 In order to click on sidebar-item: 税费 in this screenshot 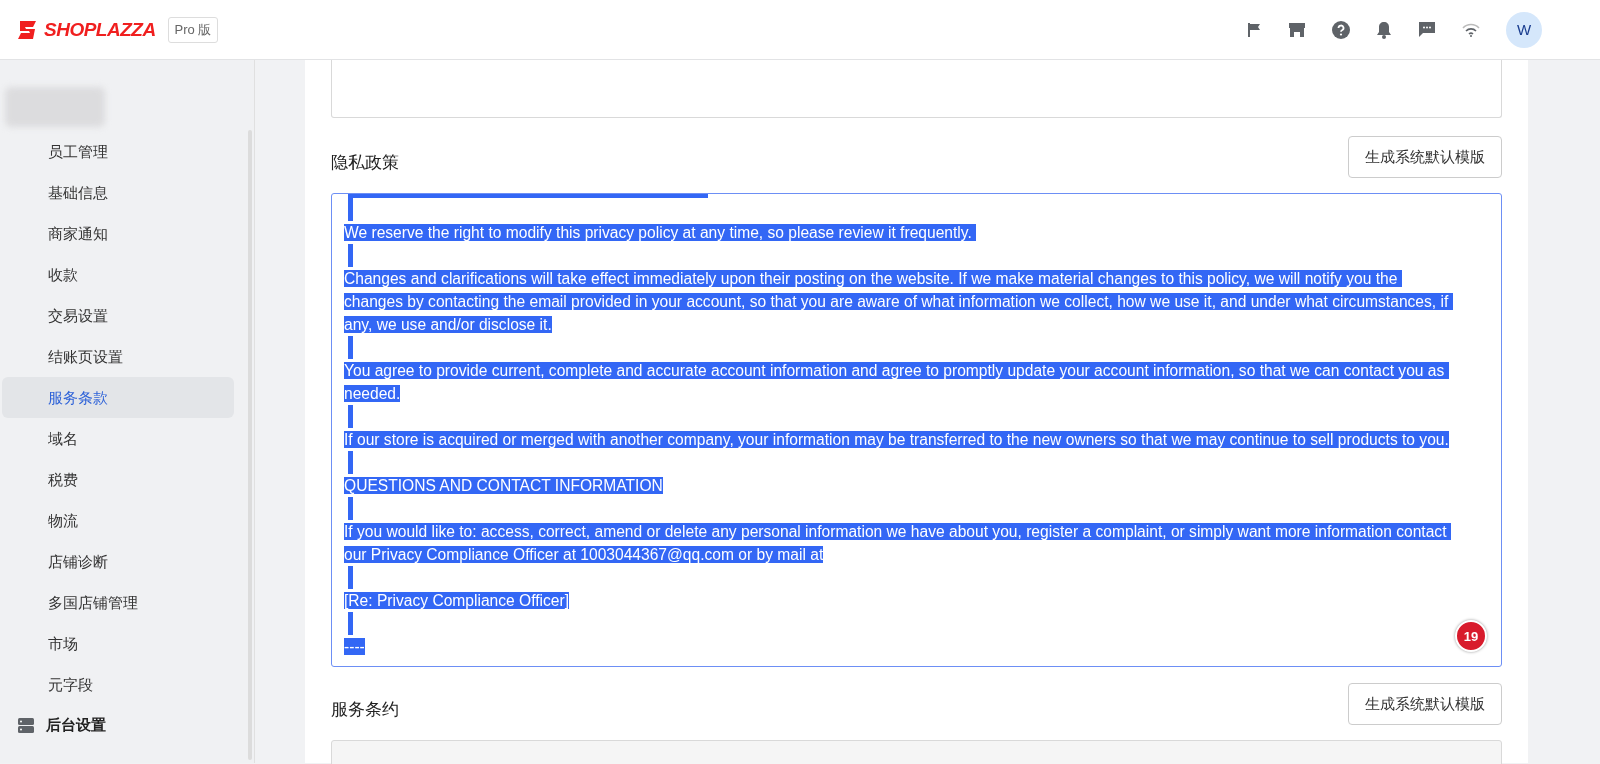, I will do `click(118, 479)`.